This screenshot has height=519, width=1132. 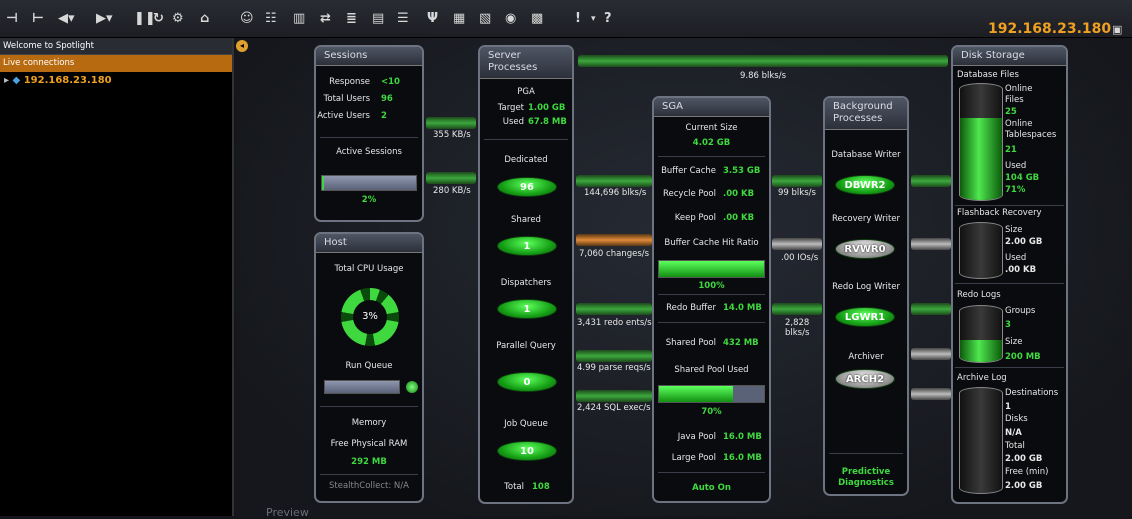 What do you see at coordinates (865, 185) in the screenshot?
I see `dbwr-pill: DBWR2` at bounding box center [865, 185].